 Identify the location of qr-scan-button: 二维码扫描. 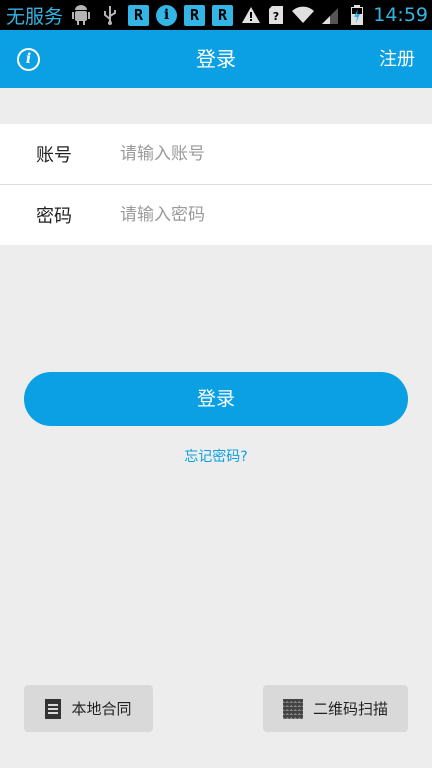
(335, 708).